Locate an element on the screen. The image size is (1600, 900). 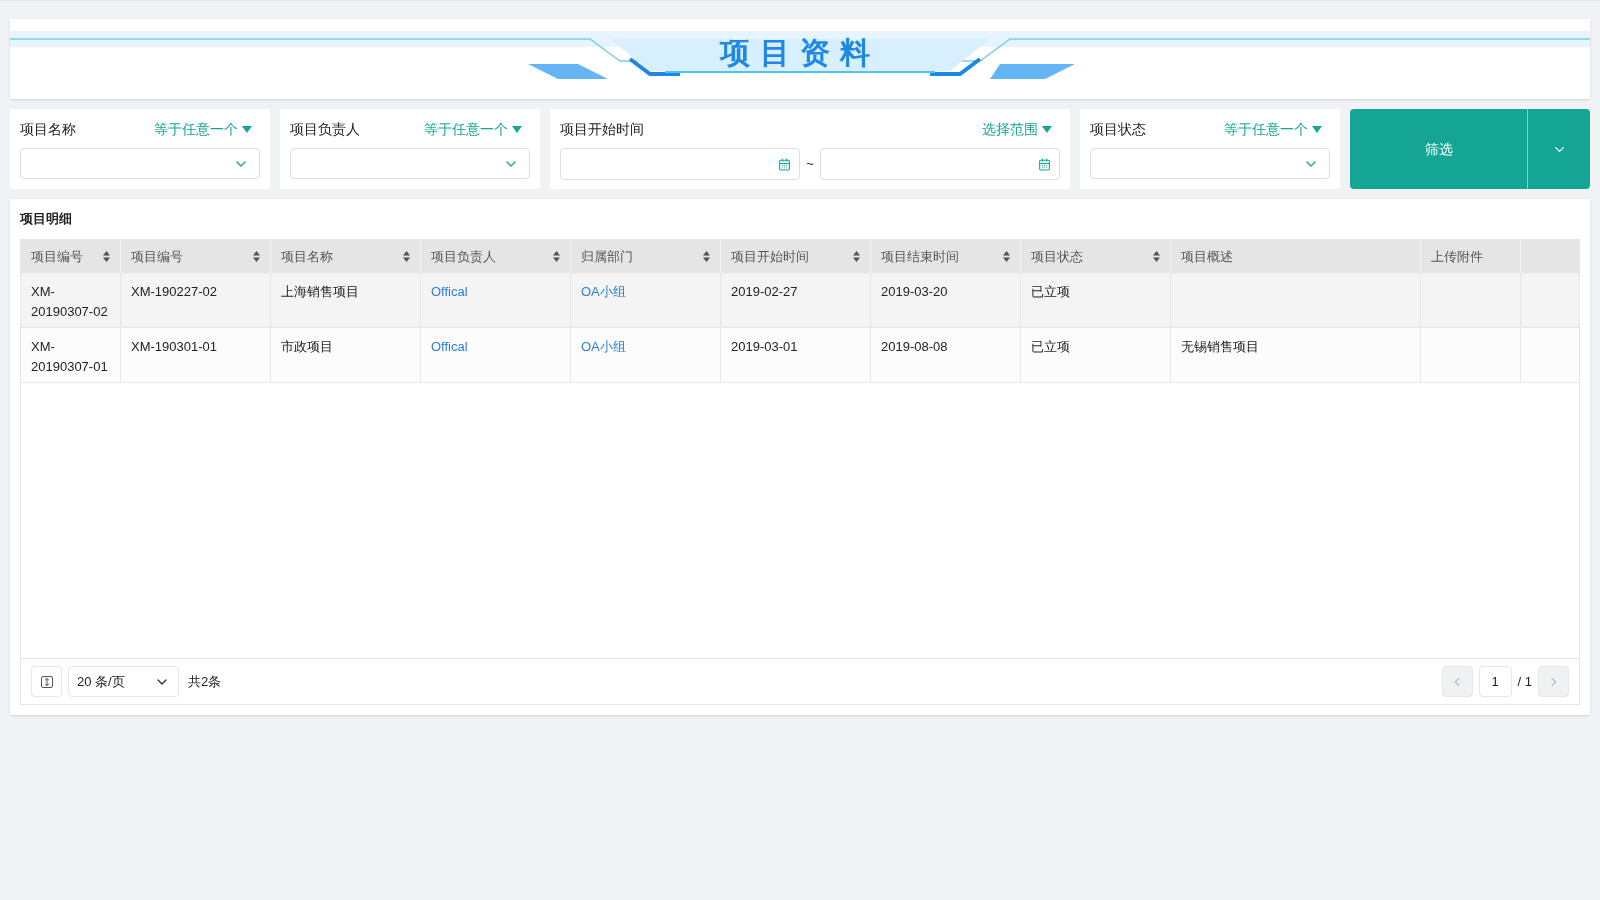
page-count: / 1 is located at coordinates (1524, 681).